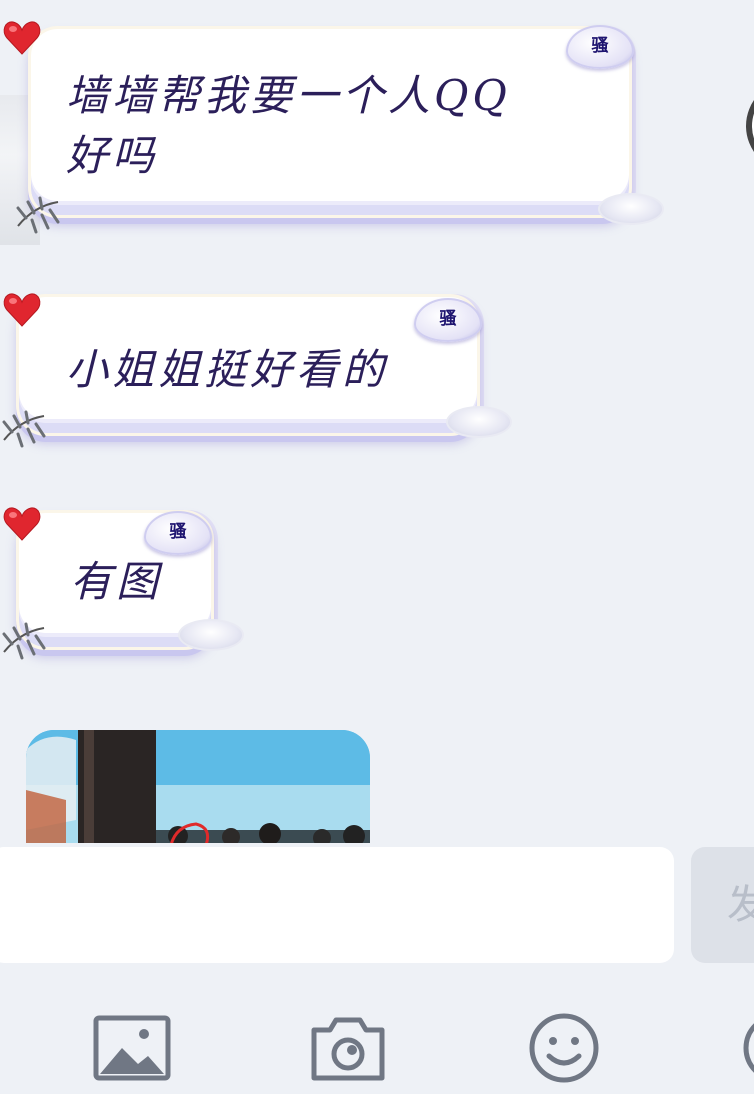 The width and height of the screenshot is (754, 1094). Describe the element at coordinates (750, 126) in the screenshot. I see `self-avatar` at that location.